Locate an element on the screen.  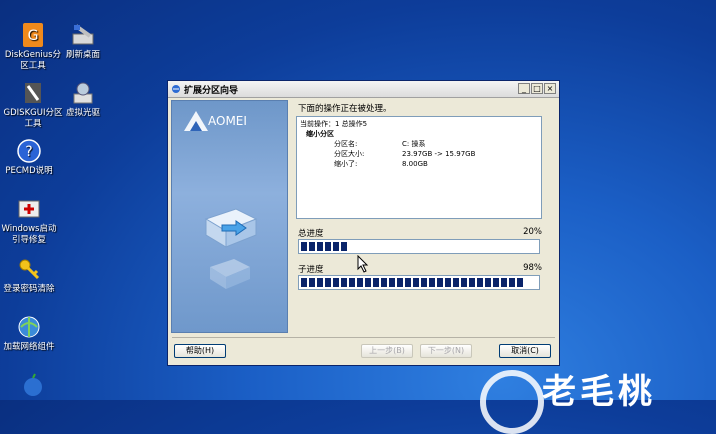
network-component-icon is located at coordinates (29, 327).